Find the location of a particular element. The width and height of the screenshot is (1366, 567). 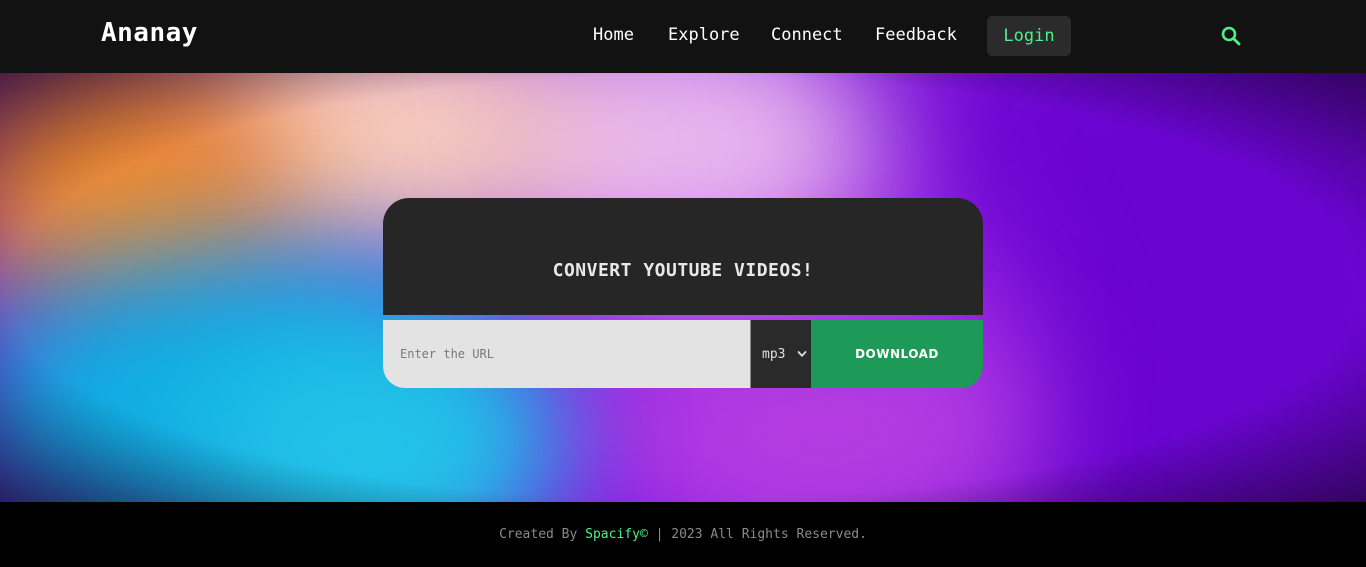

nav-home-link: Home is located at coordinates (613, 35).